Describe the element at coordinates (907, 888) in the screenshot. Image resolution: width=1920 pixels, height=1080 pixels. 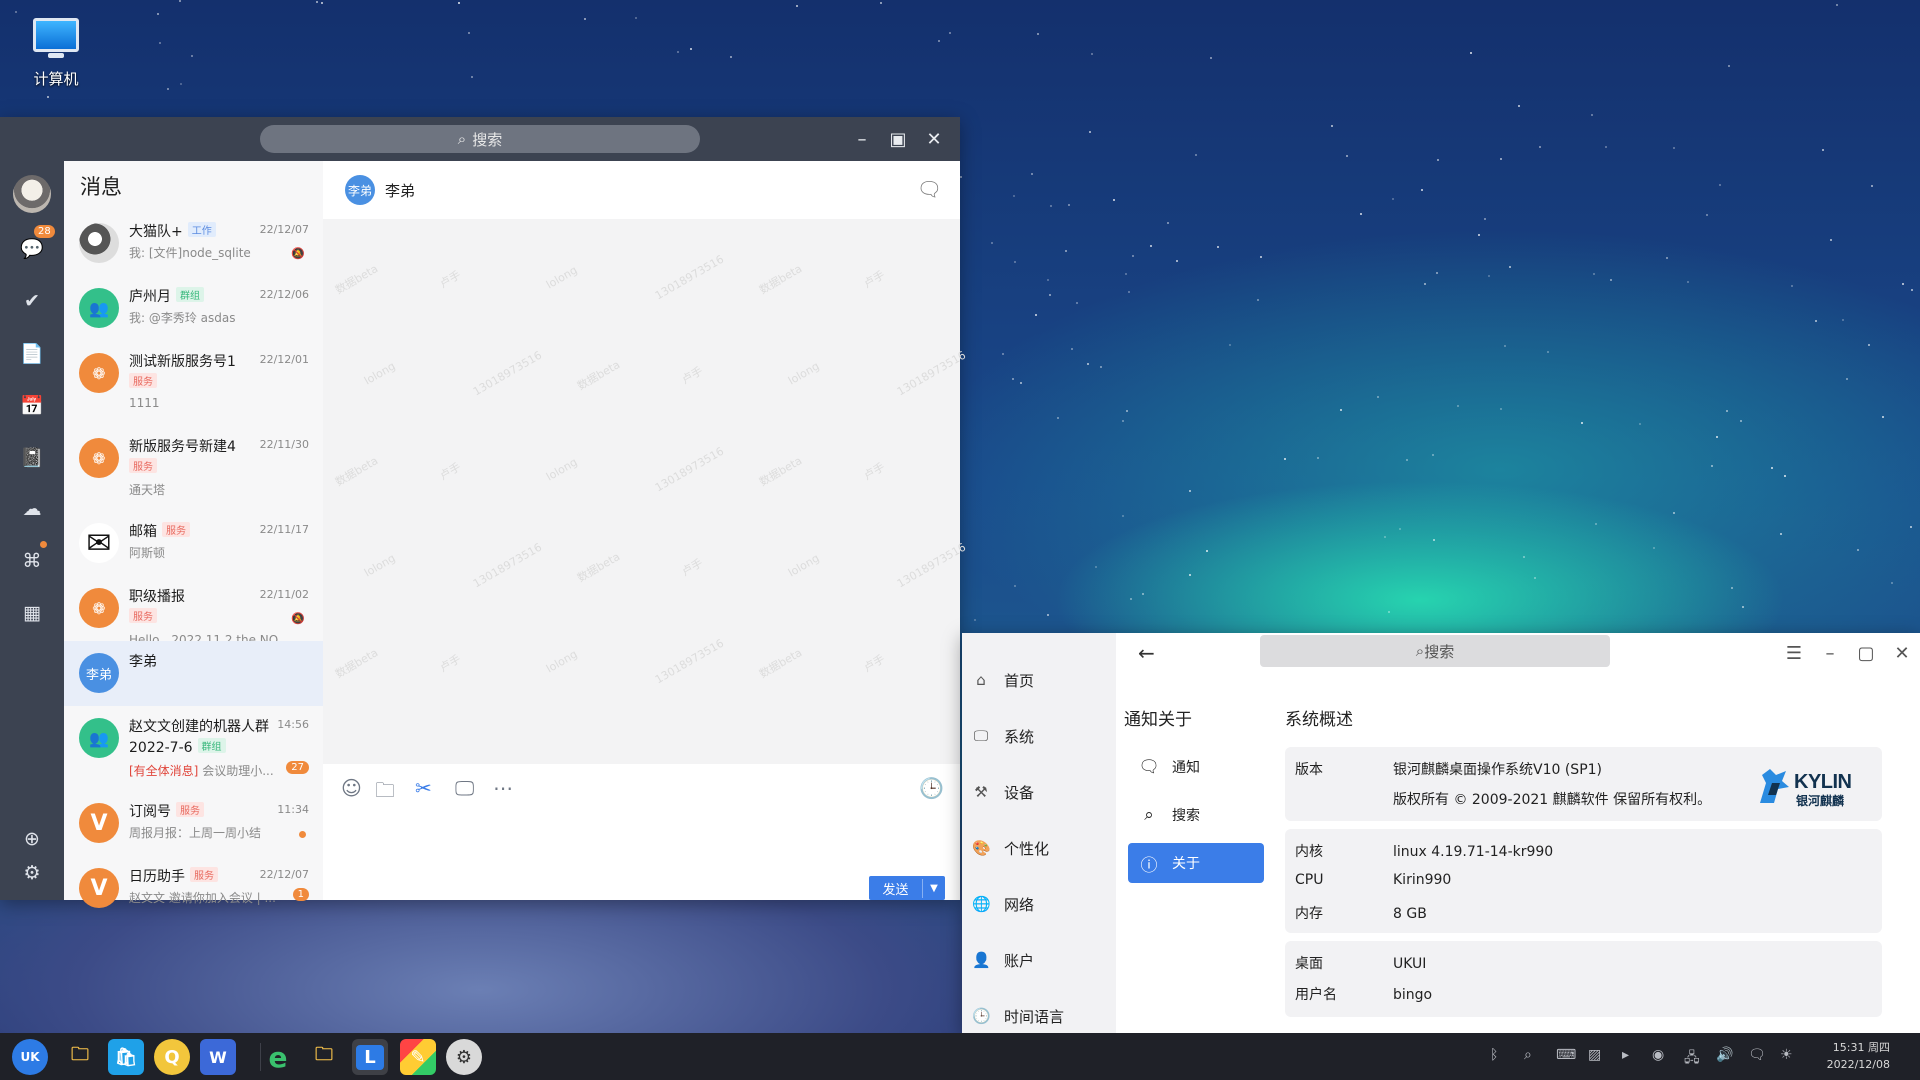
I see `send-button: 发送 ▼` at that location.